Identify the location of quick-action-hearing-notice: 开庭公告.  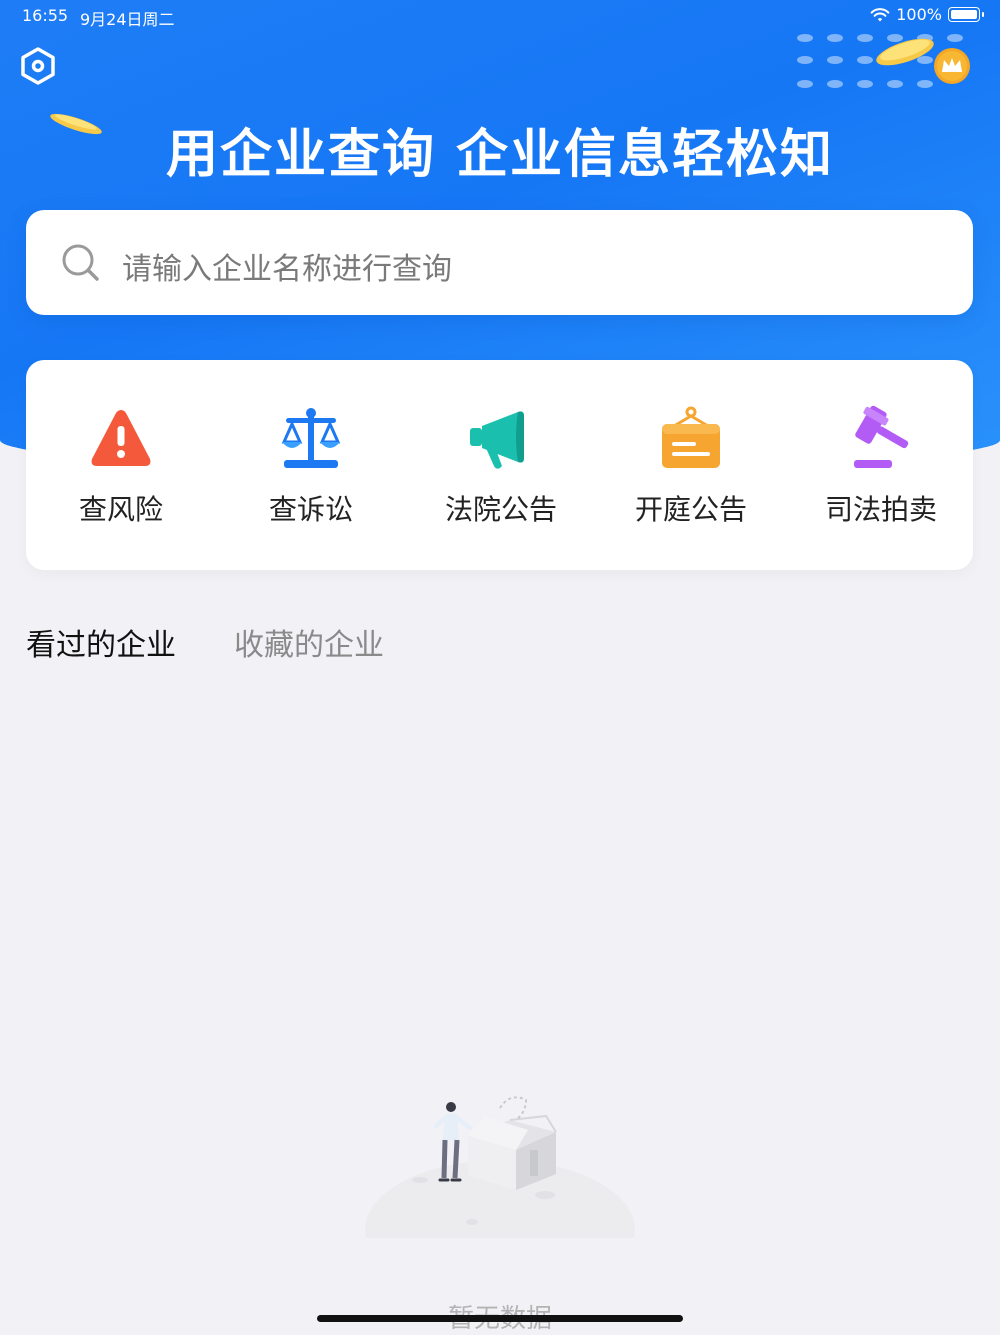
(691, 465).